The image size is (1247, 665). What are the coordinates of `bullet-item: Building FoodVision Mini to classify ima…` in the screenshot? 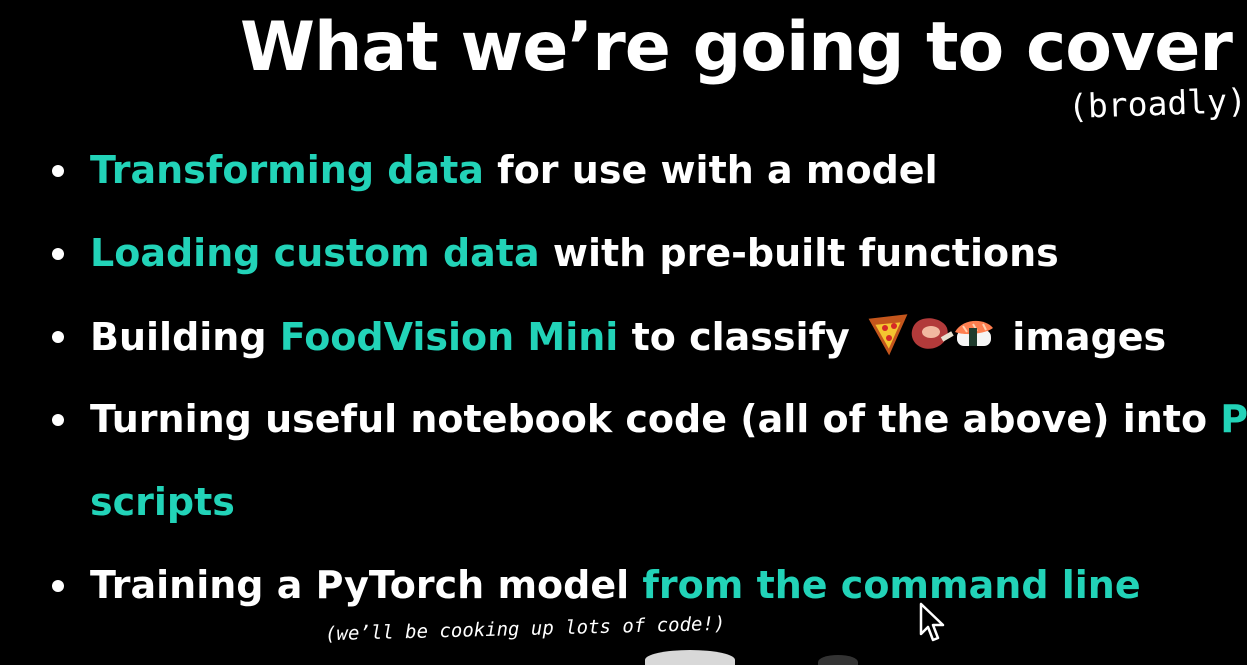 It's located at (609, 339).